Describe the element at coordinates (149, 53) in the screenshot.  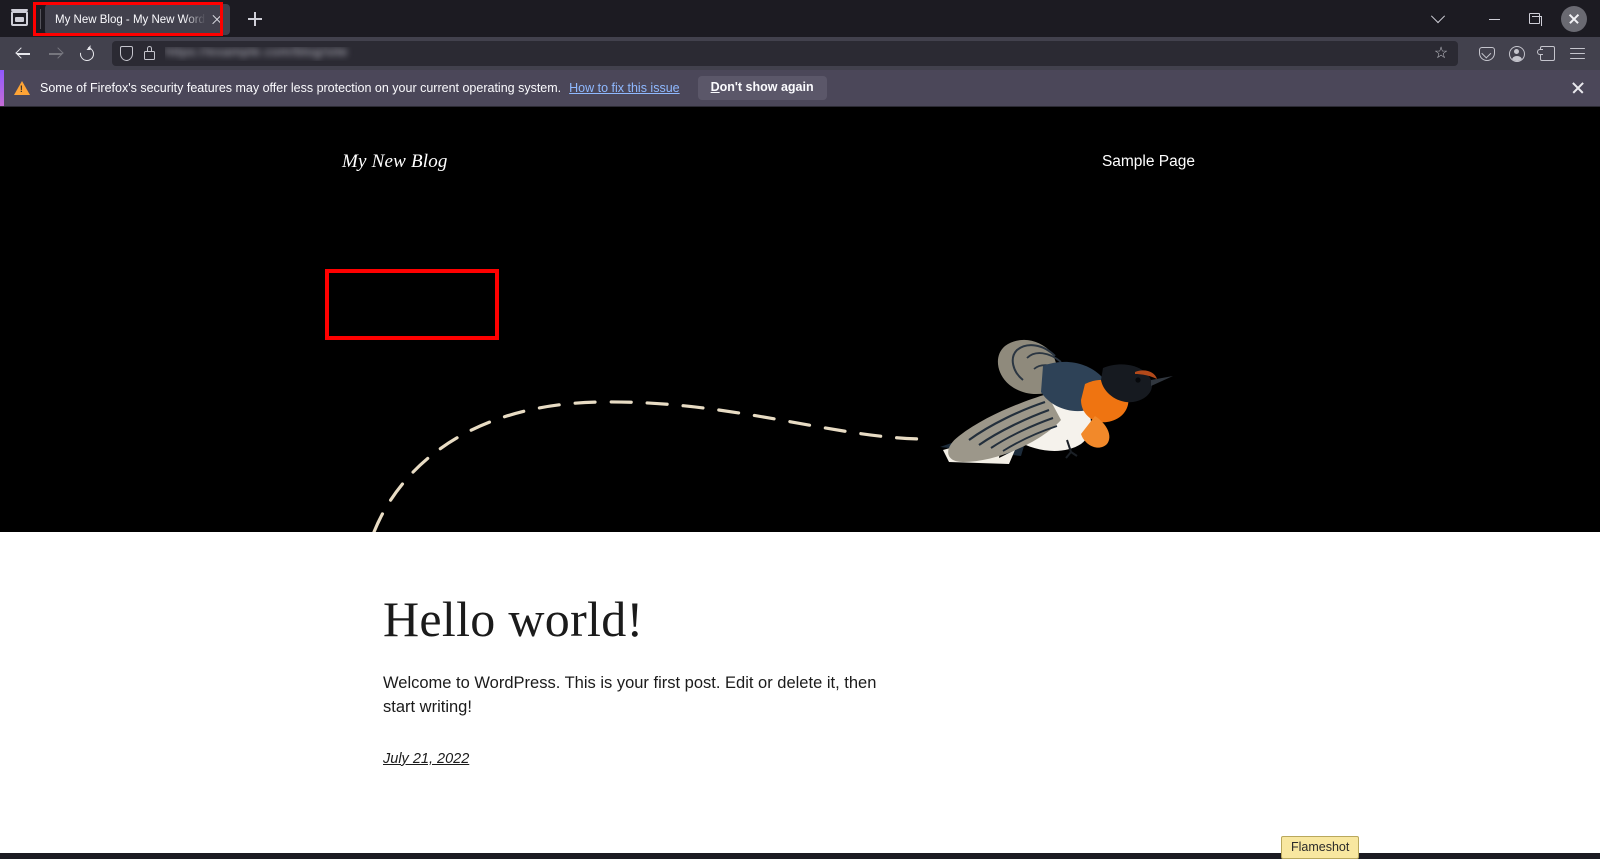
I see `lock-icon` at that location.